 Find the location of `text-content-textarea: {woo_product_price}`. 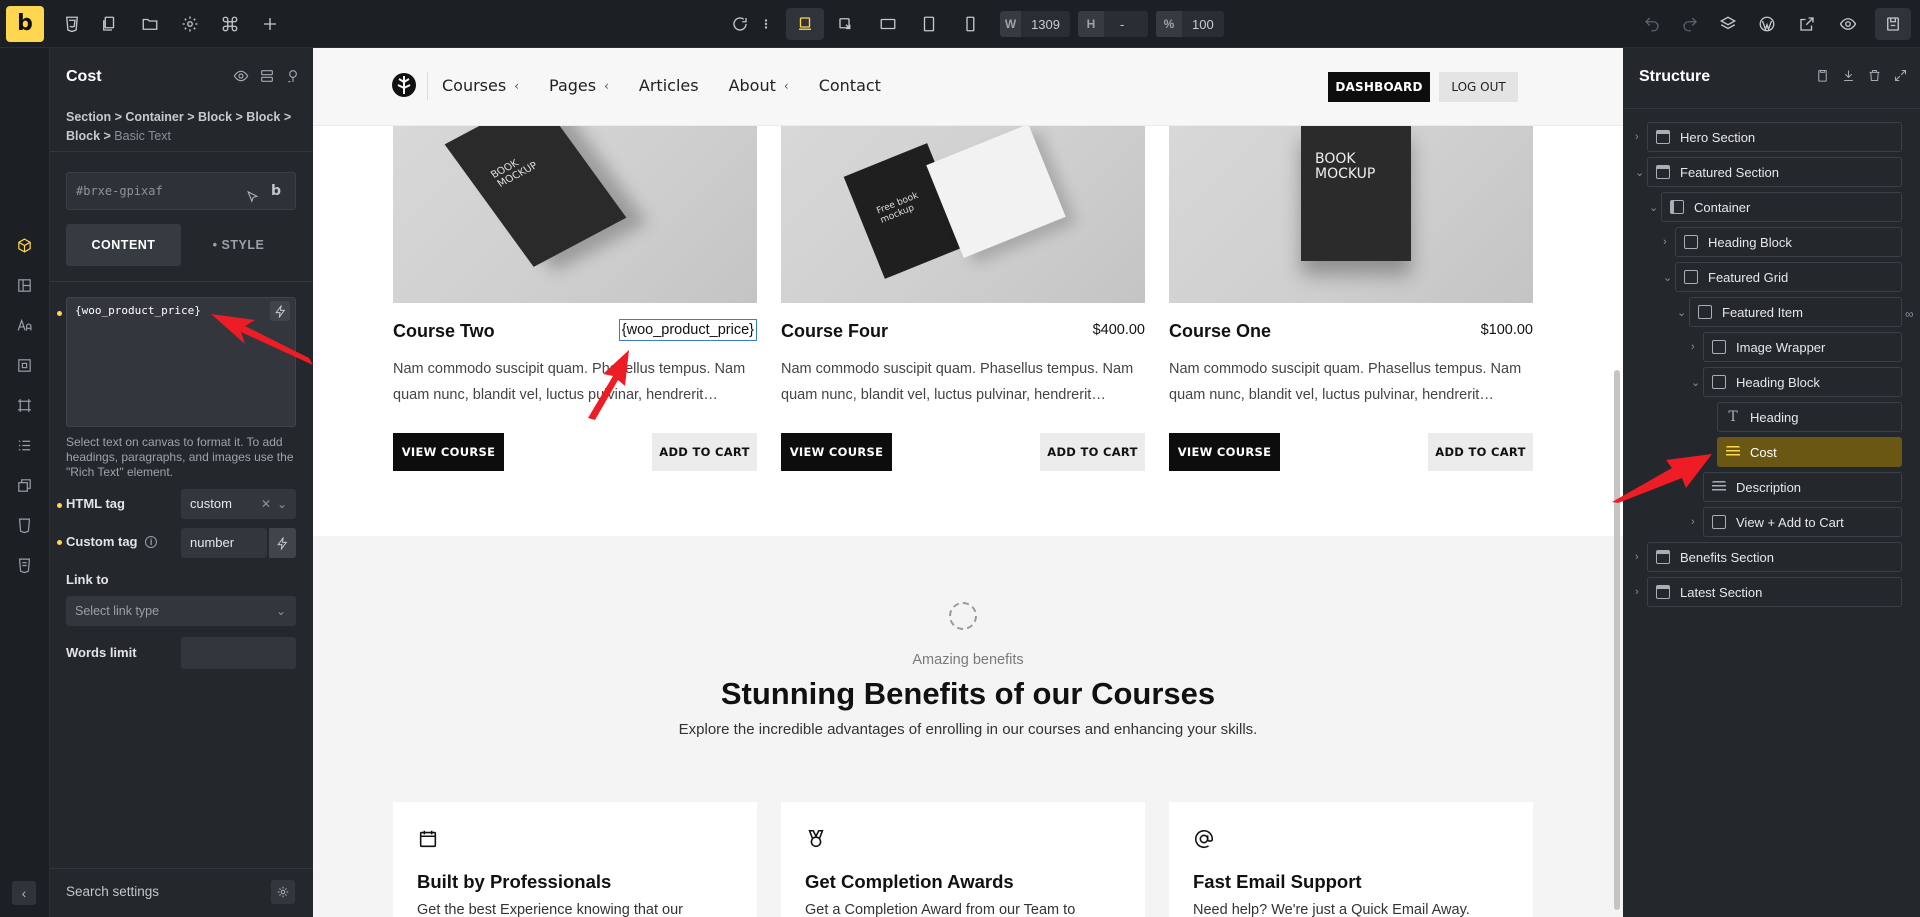

text-content-textarea: {woo_product_price} is located at coordinates (181, 362).